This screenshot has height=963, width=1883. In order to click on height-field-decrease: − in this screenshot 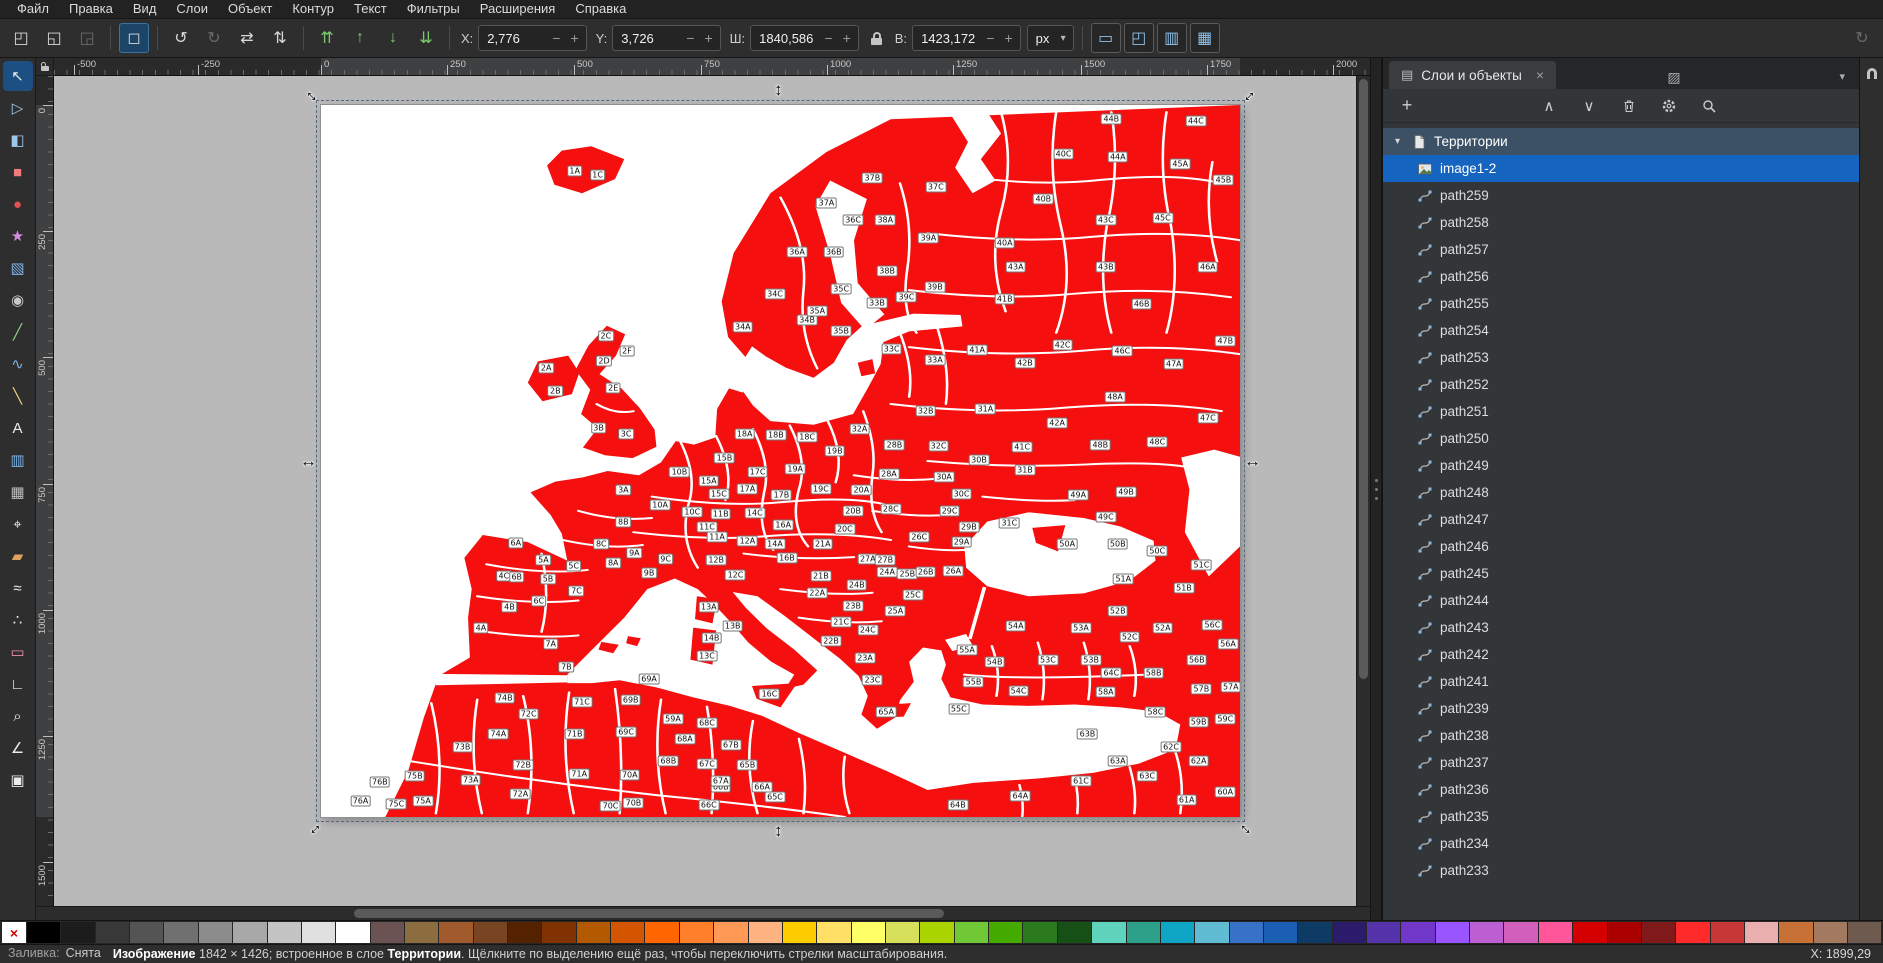, I will do `click(990, 38)`.